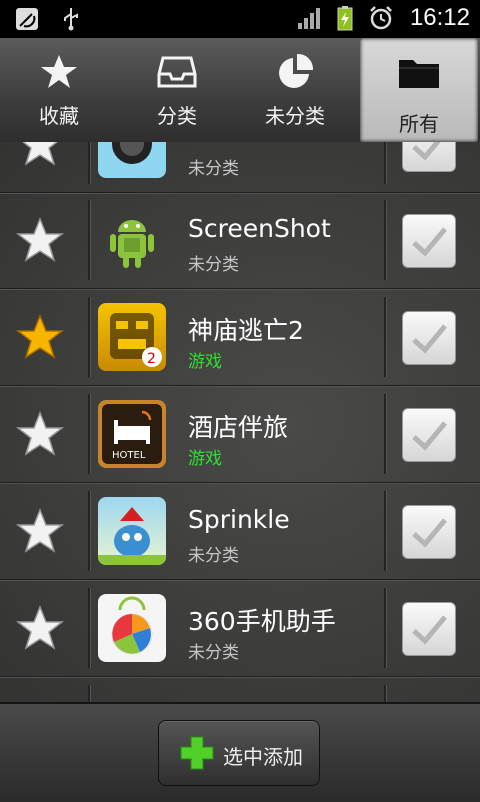  What do you see at coordinates (177, 72) in the screenshot?
I see `inbox-icon` at bounding box center [177, 72].